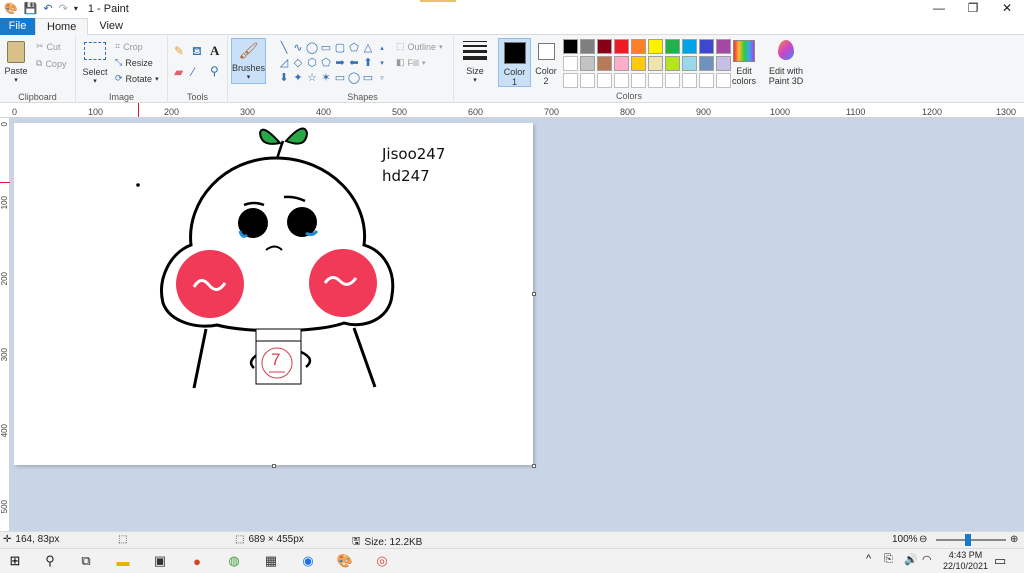 The width and height of the screenshot is (1024, 573). Describe the element at coordinates (382, 63) in the screenshot. I see `shapes-scroll-down-icon: ▾` at that location.